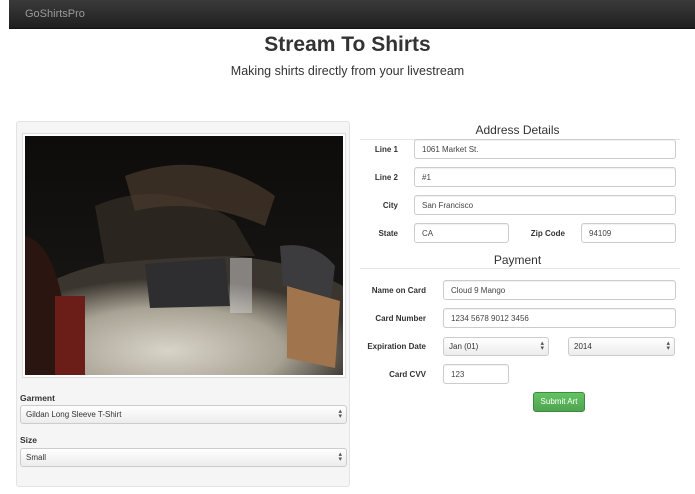 Image resolution: width=695 pixels, height=494 pixels. What do you see at coordinates (390, 205) in the screenshot?
I see `city-label: City` at bounding box center [390, 205].